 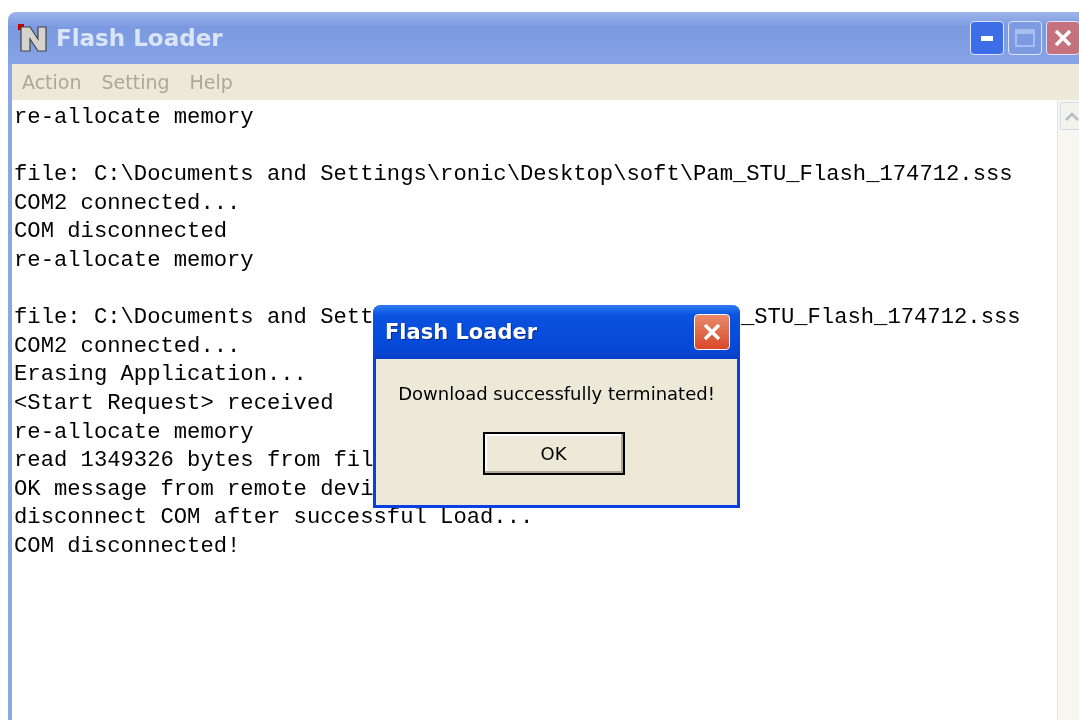 I want to click on scrollbar, so click(x=1068, y=410).